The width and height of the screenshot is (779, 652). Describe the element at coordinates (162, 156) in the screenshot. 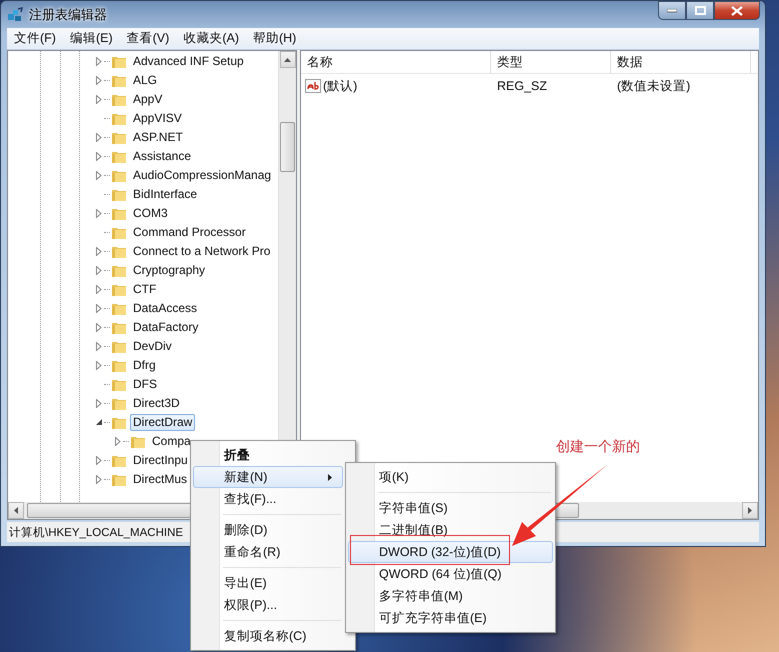

I see `tree-item: Assistance` at that location.